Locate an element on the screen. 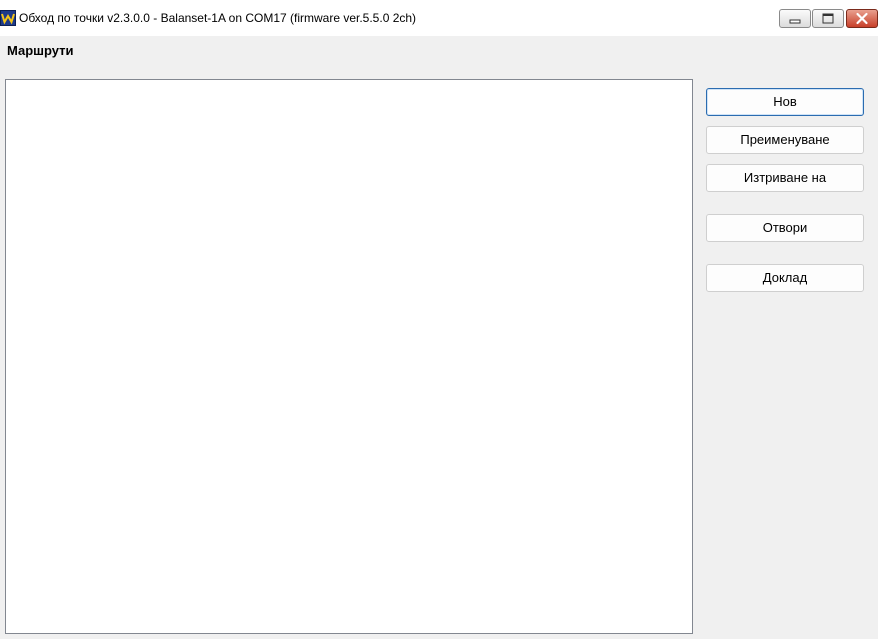 The image size is (878, 639). close-icon is located at coordinates (862, 18).